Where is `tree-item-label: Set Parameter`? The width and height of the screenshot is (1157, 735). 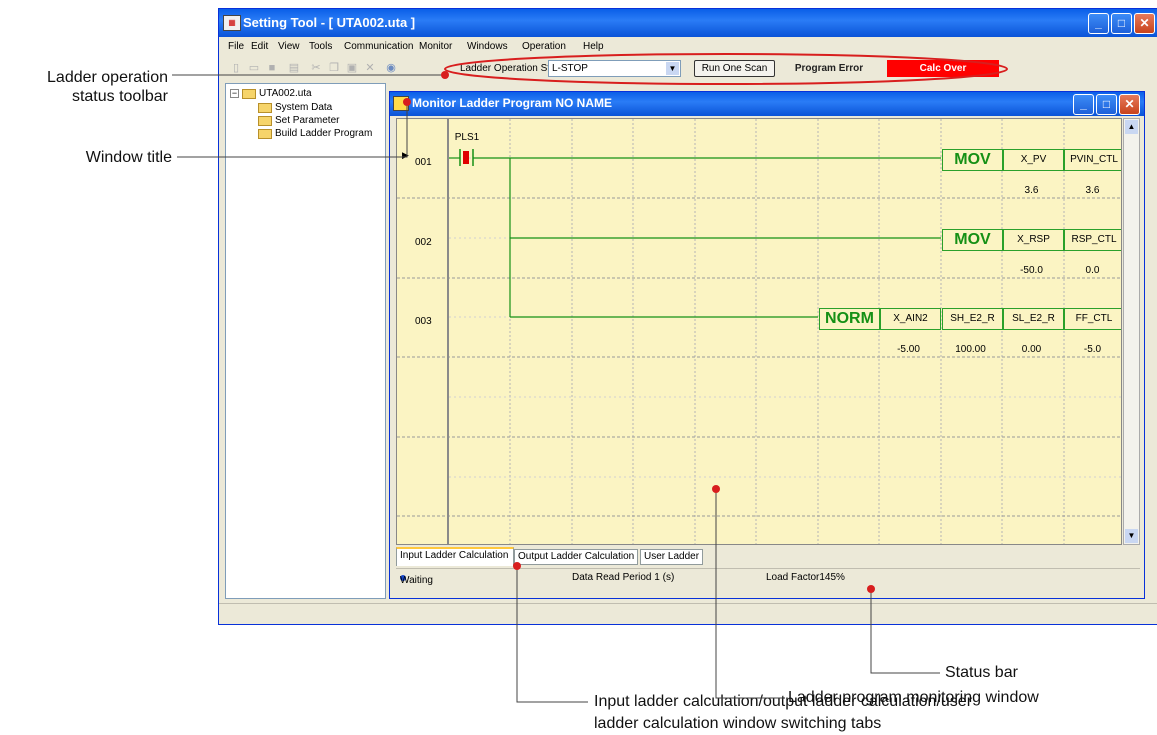
tree-item-label: Set Parameter is located at coordinates (307, 120).